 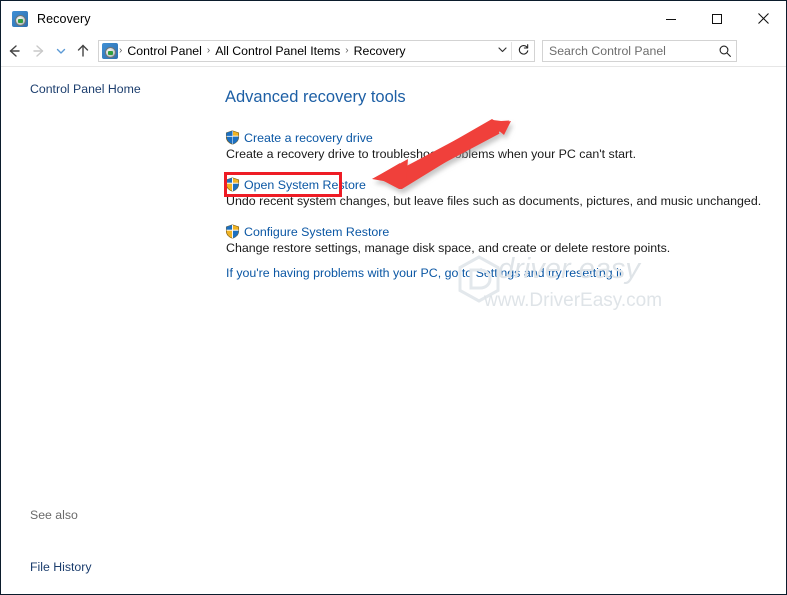 I want to click on chevron-down-icon, so click(x=502, y=51).